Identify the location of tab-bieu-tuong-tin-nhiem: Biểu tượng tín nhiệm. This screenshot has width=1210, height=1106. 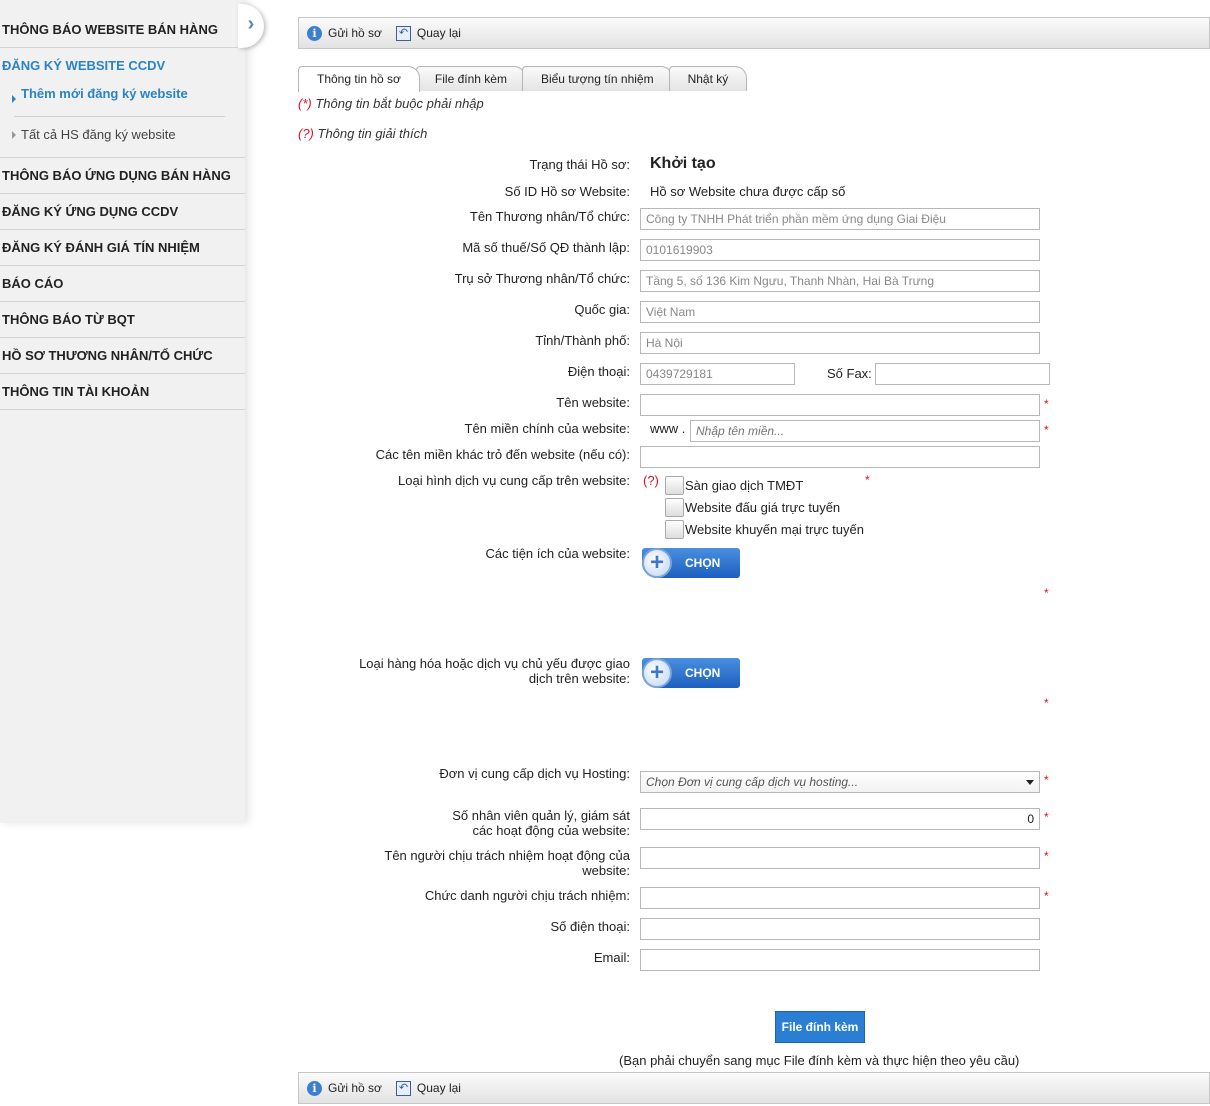
(597, 78).